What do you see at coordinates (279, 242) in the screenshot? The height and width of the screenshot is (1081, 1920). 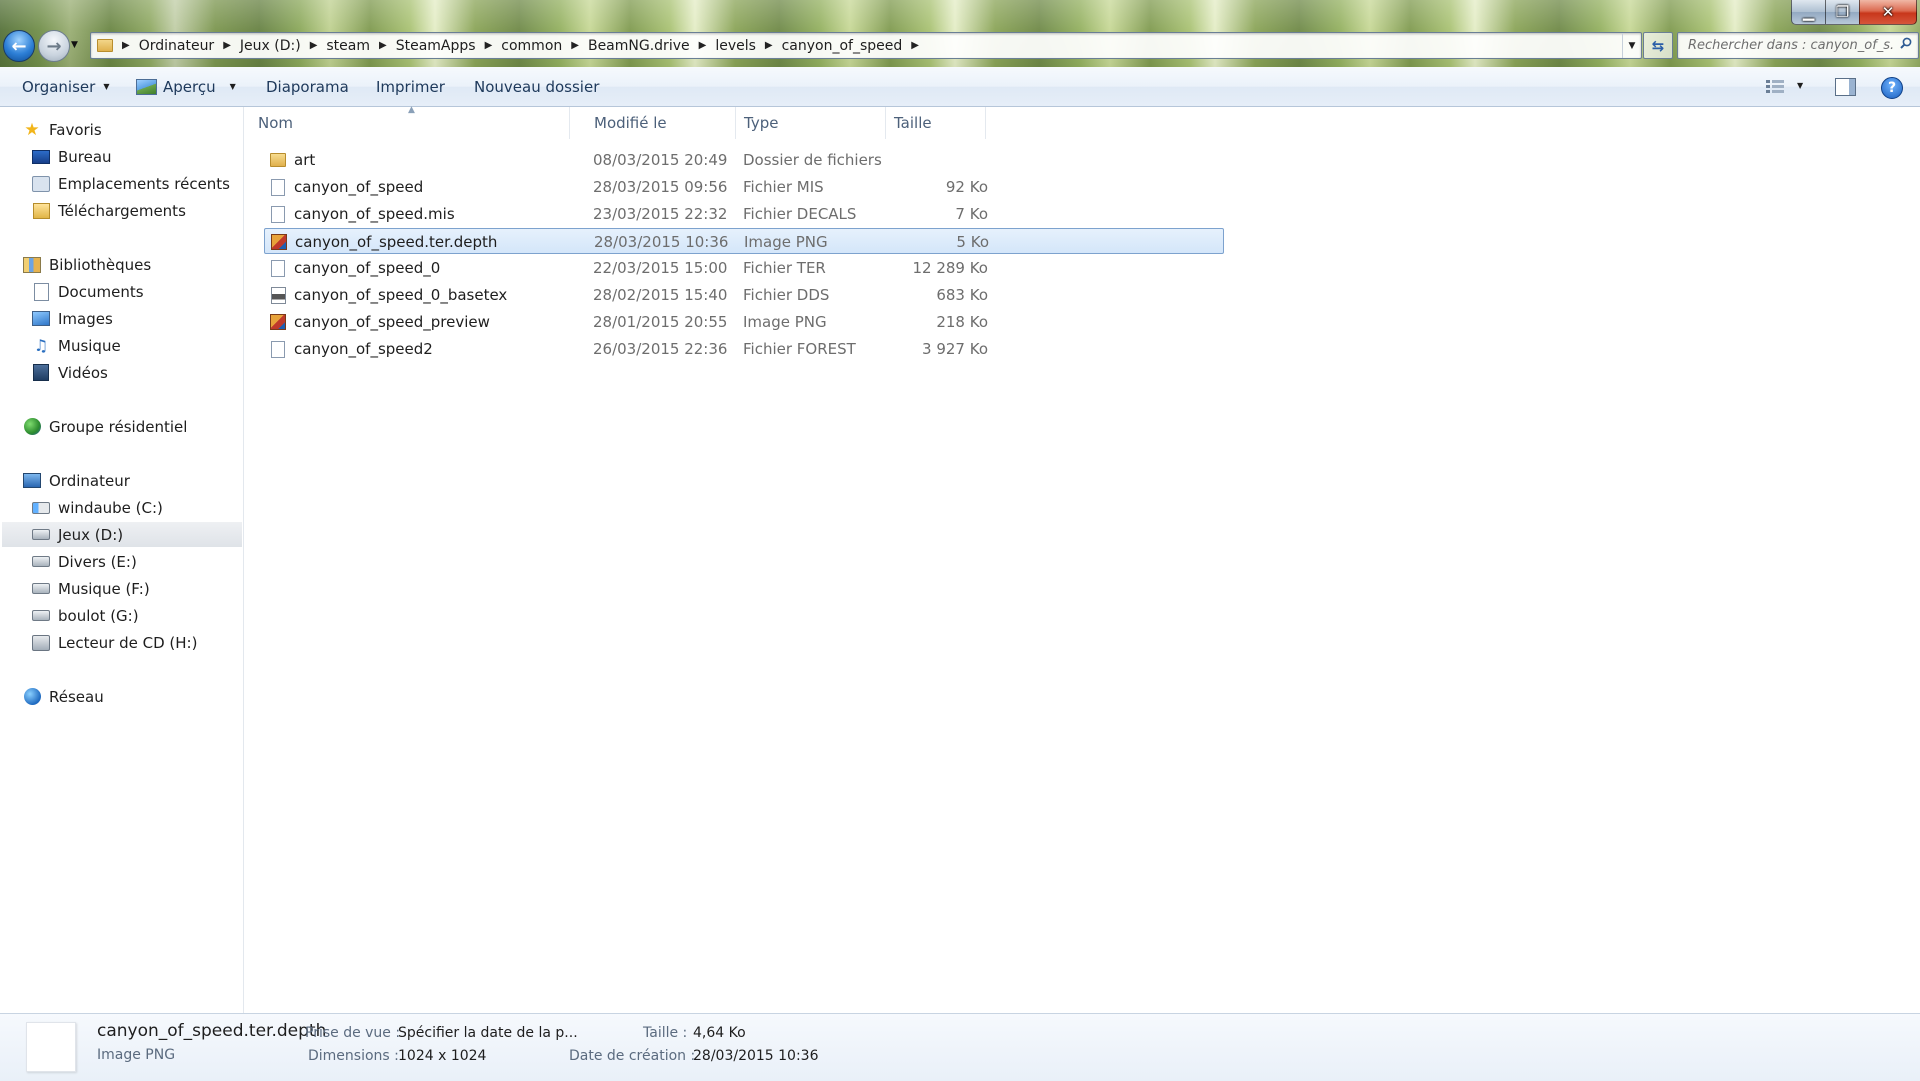 I see `png-image-icon` at bounding box center [279, 242].